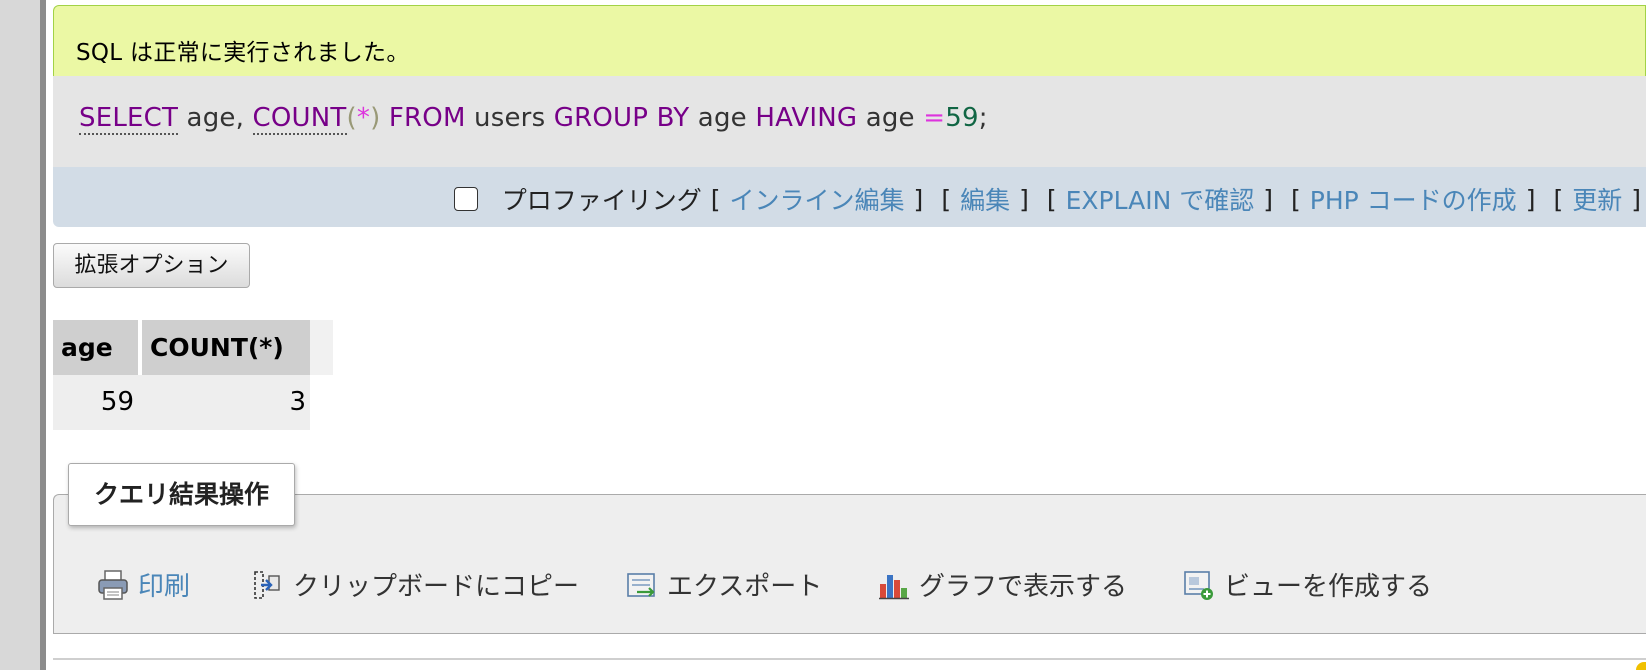 The height and width of the screenshot is (670, 1646). Describe the element at coordinates (96, 347) in the screenshot. I see `column-header-age: age` at that location.